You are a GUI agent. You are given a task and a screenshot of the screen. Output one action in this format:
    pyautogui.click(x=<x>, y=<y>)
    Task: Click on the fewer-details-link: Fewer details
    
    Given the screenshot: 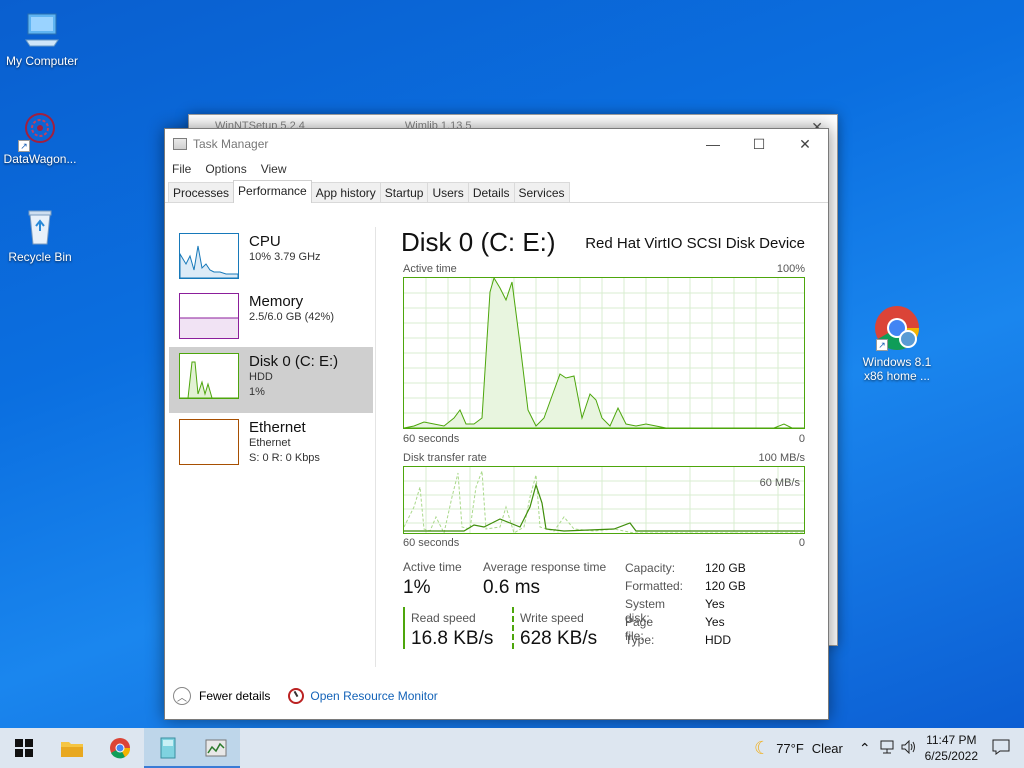 What is the action you would take?
    pyautogui.click(x=234, y=696)
    